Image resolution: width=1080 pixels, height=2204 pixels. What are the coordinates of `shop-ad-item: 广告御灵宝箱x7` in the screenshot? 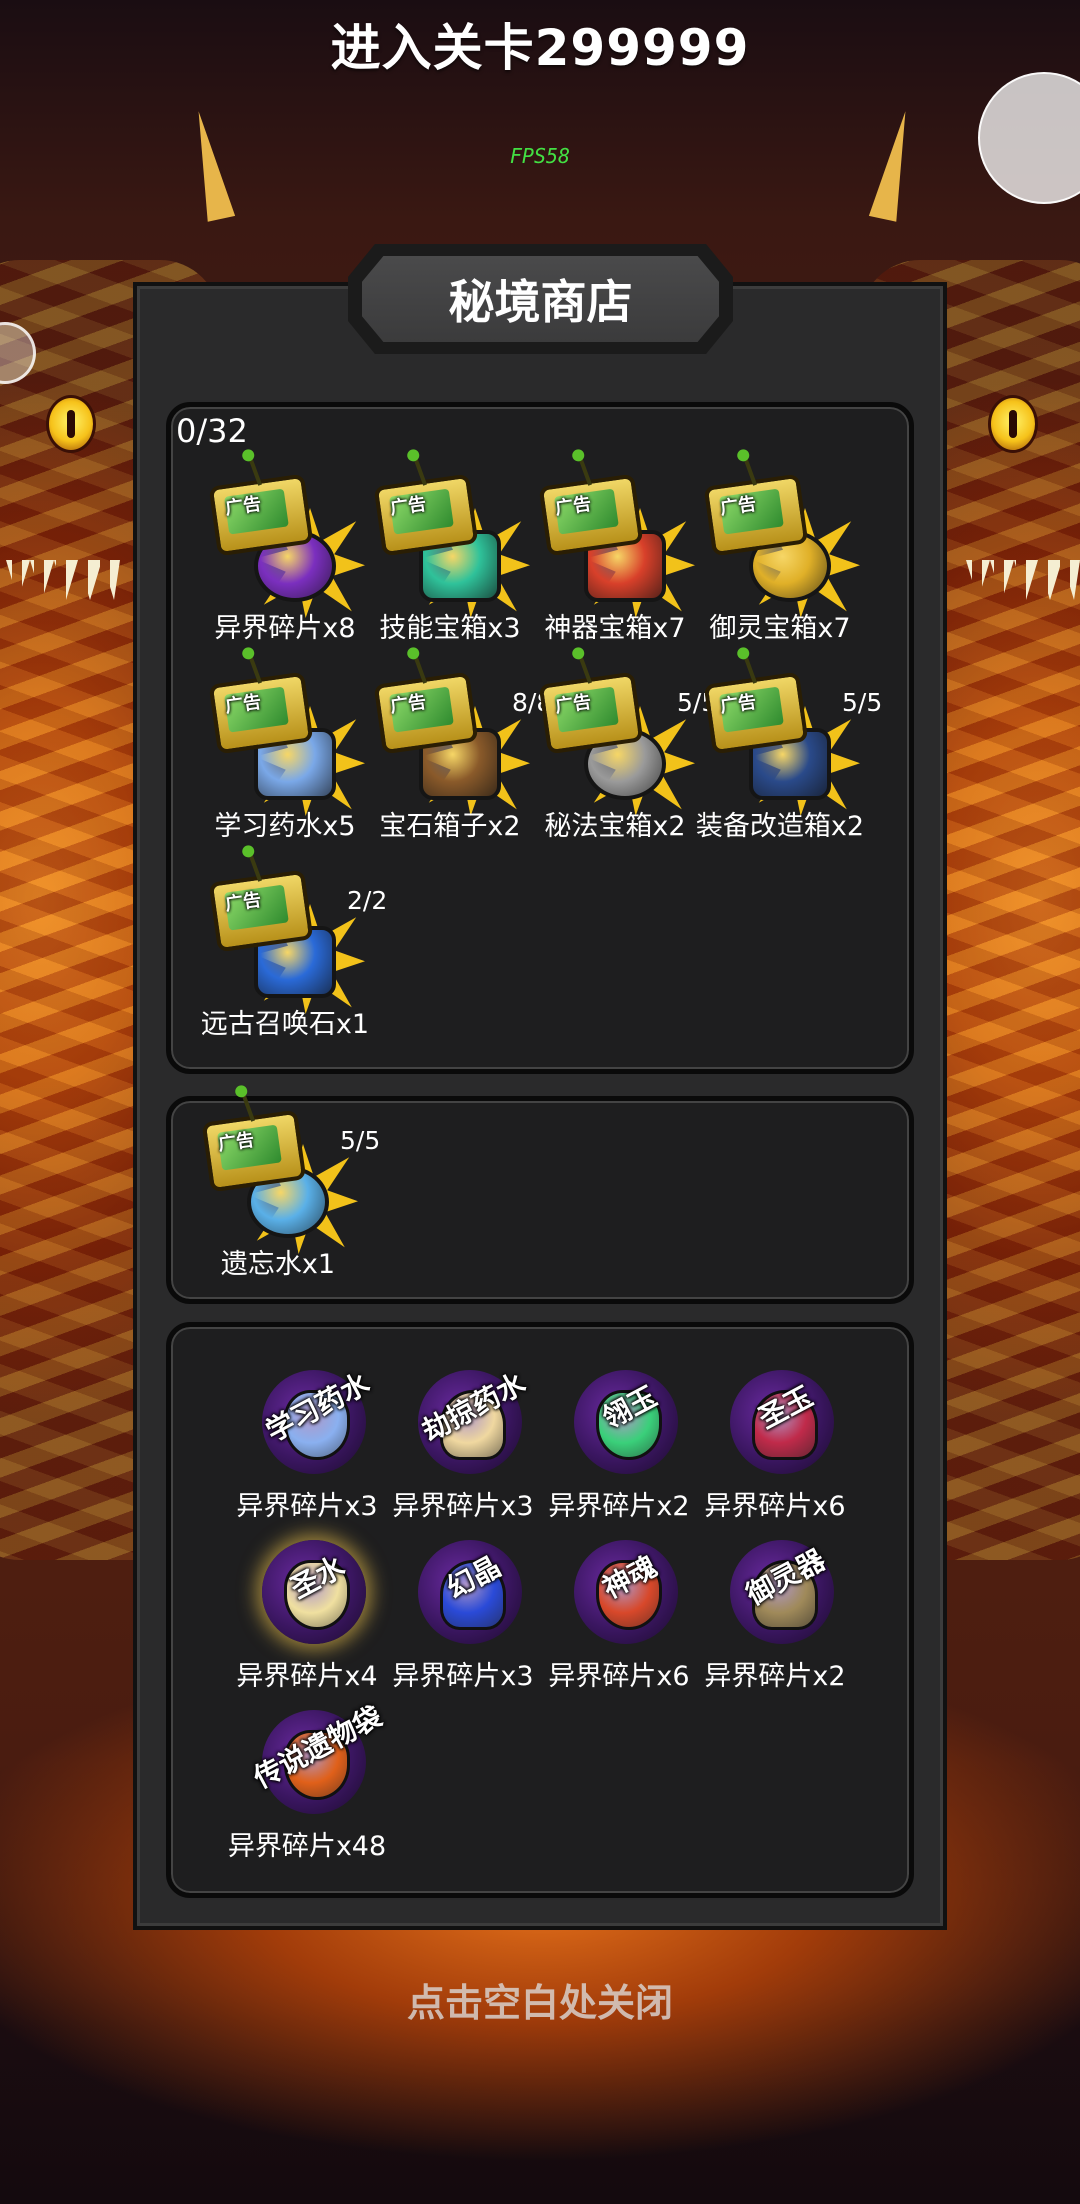 It's located at (780, 547).